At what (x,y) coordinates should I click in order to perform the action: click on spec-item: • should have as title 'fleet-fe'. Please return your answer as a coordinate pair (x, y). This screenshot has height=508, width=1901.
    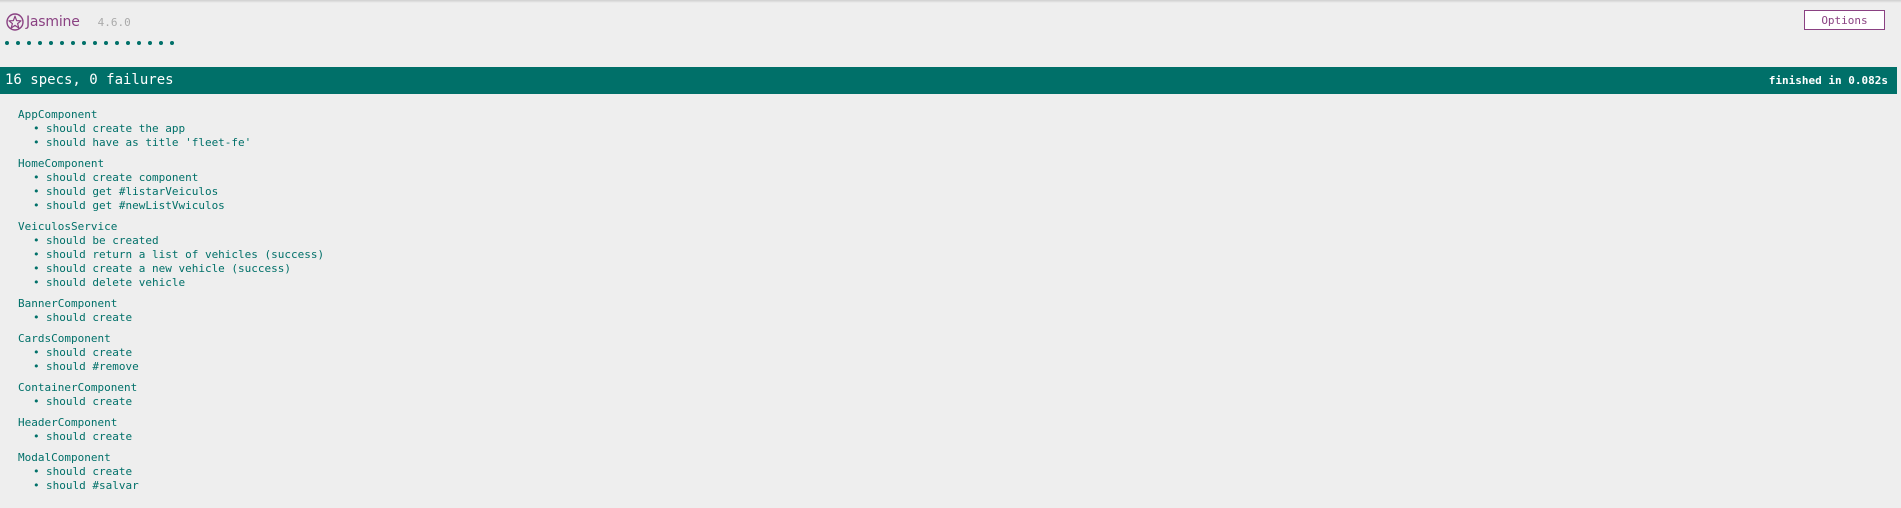
    Looking at the image, I should click on (171, 143).